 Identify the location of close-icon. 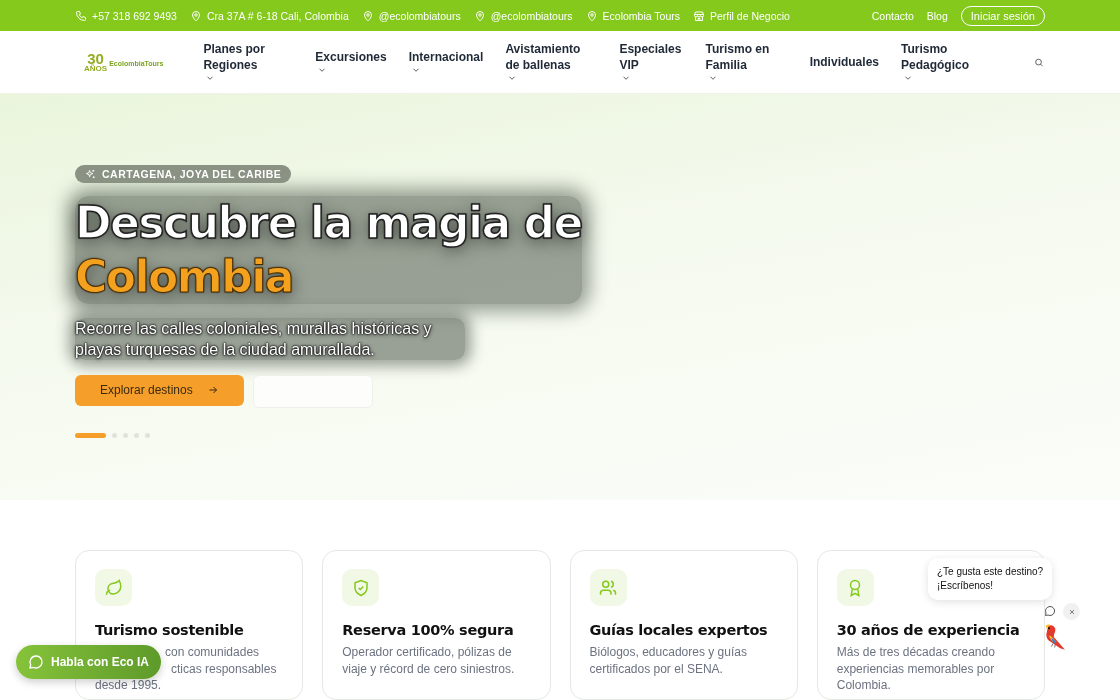
(1071, 611).